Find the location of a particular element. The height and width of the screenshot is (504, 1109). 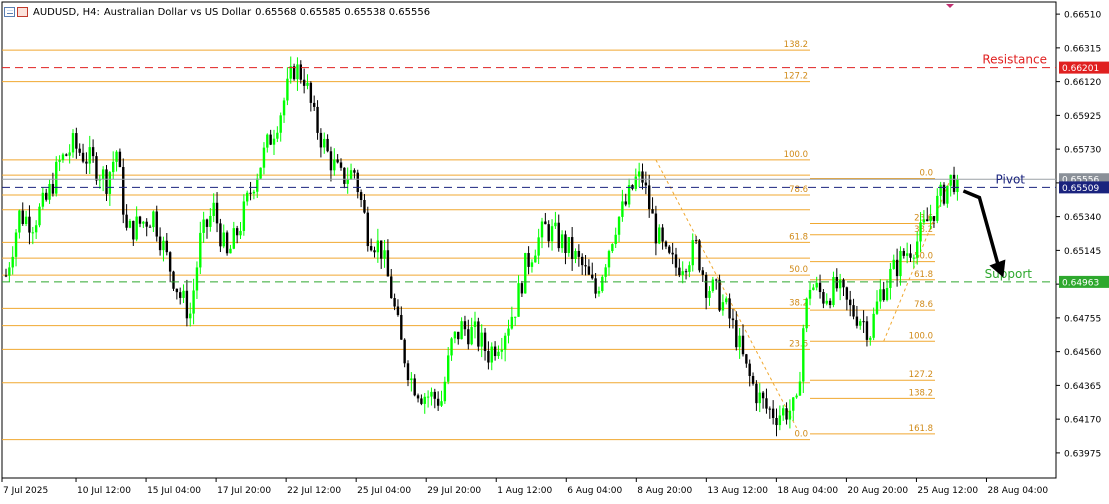

y-tick-label: 0.65730 is located at coordinates (1082, 151).